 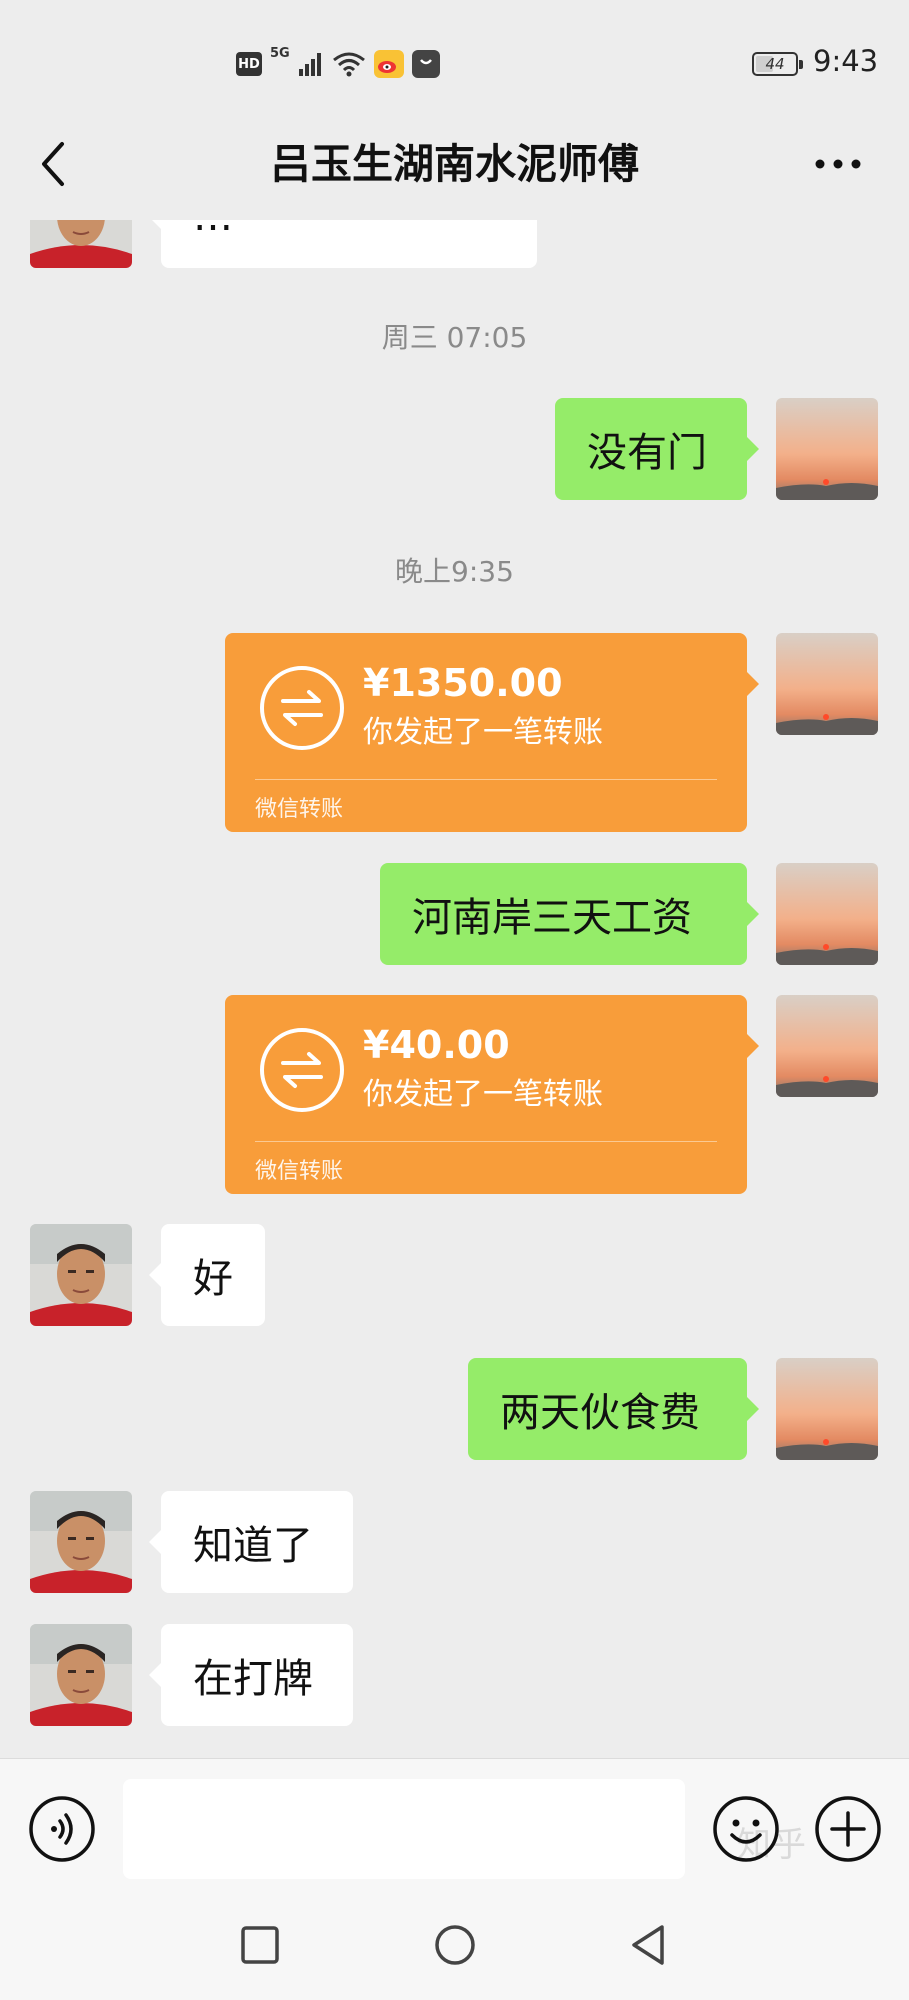 I want to click on battery-indicator: 44, so click(x=777, y=64).